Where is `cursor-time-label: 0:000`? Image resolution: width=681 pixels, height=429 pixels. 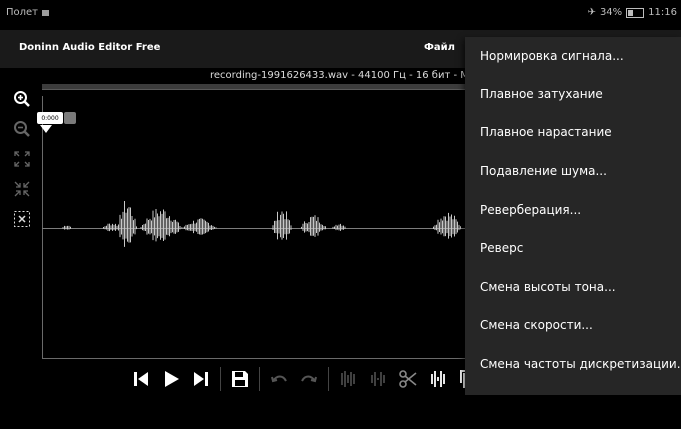 cursor-time-label: 0:000 is located at coordinates (50, 118).